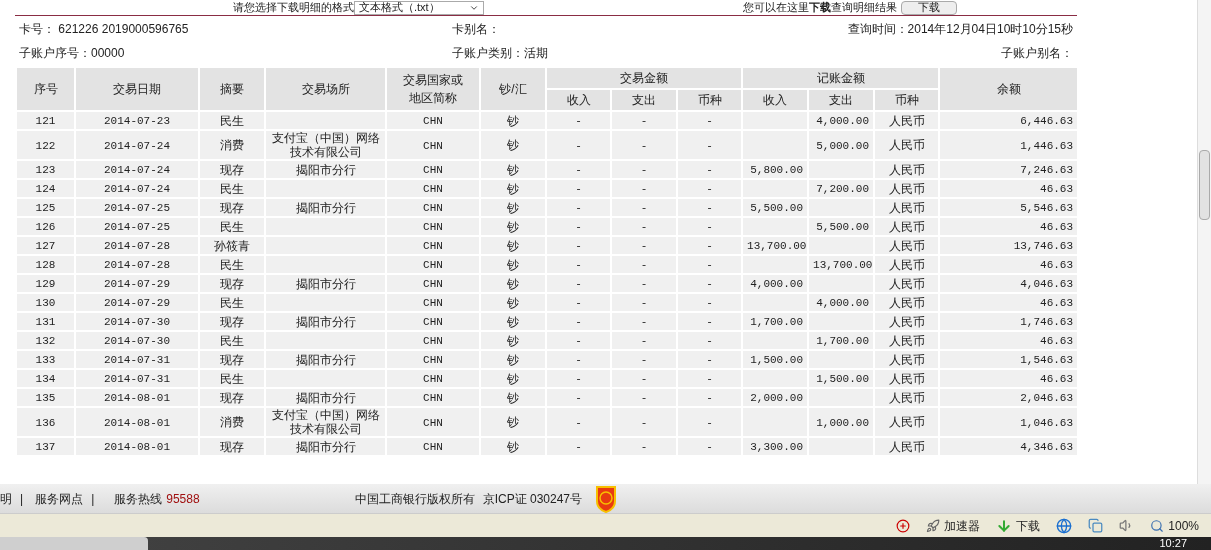  What do you see at coordinates (840, 78) in the screenshot?
I see `column-group-header: 记账金额` at bounding box center [840, 78].